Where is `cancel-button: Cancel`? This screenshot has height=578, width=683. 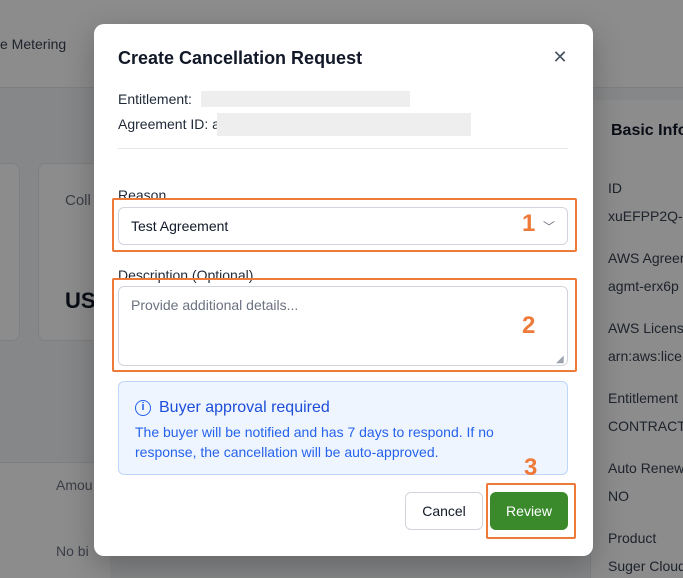
cancel-button: Cancel is located at coordinates (444, 511).